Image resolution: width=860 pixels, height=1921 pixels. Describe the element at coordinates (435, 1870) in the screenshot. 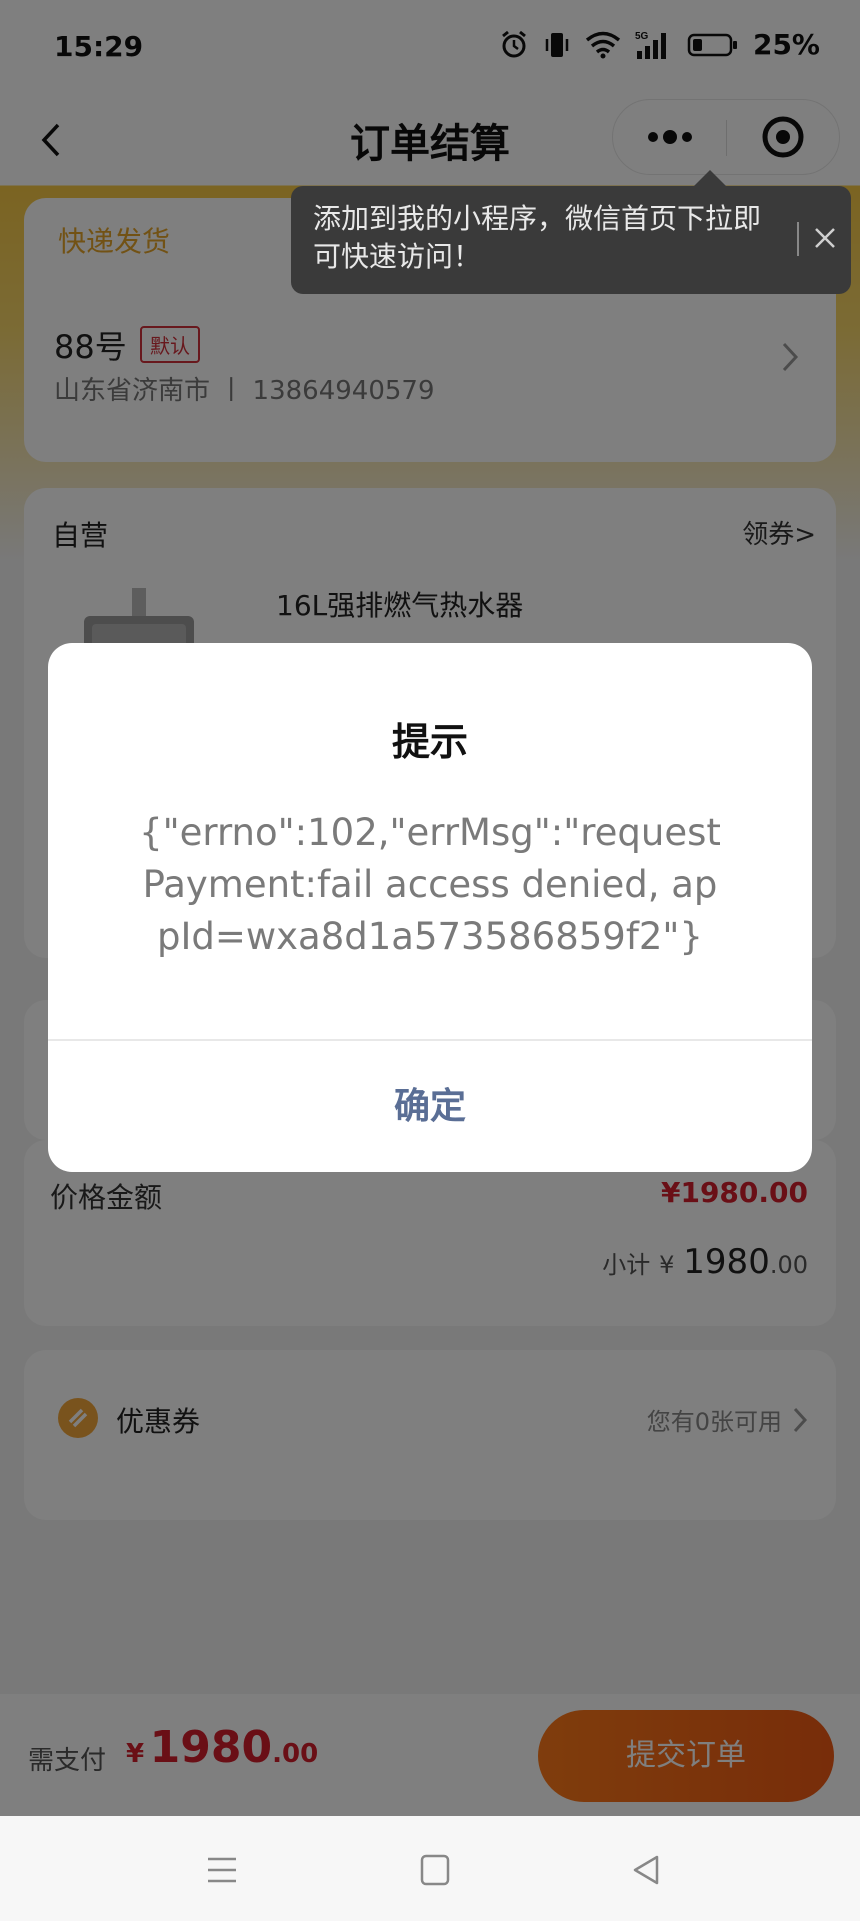

I see `home-icon` at that location.